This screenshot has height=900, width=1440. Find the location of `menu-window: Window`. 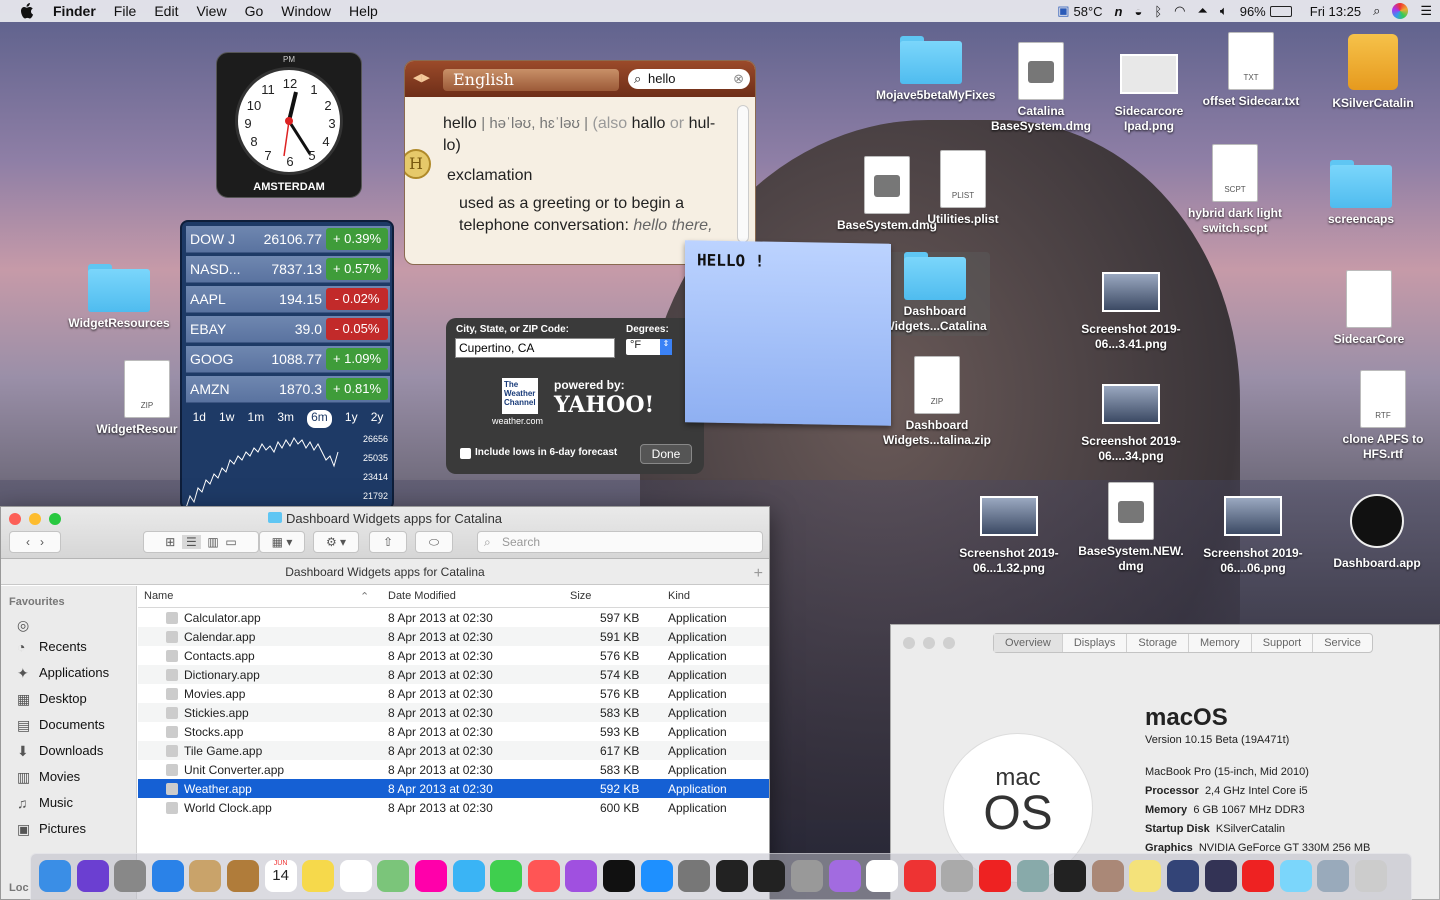

menu-window: Window is located at coordinates (306, 11).